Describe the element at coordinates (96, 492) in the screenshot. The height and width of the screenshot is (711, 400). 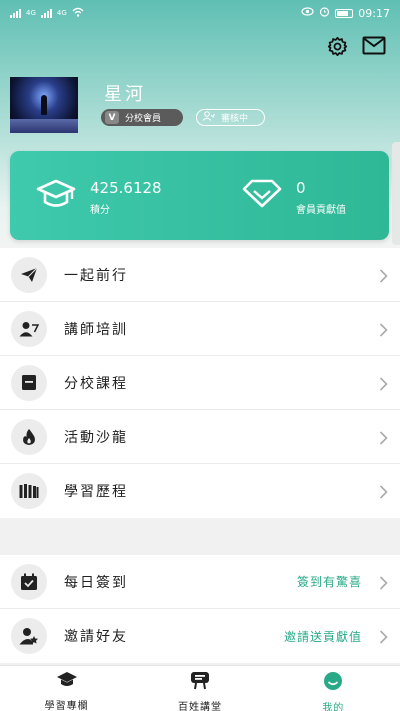
I see `menu-item-label: 學習歷程` at that location.